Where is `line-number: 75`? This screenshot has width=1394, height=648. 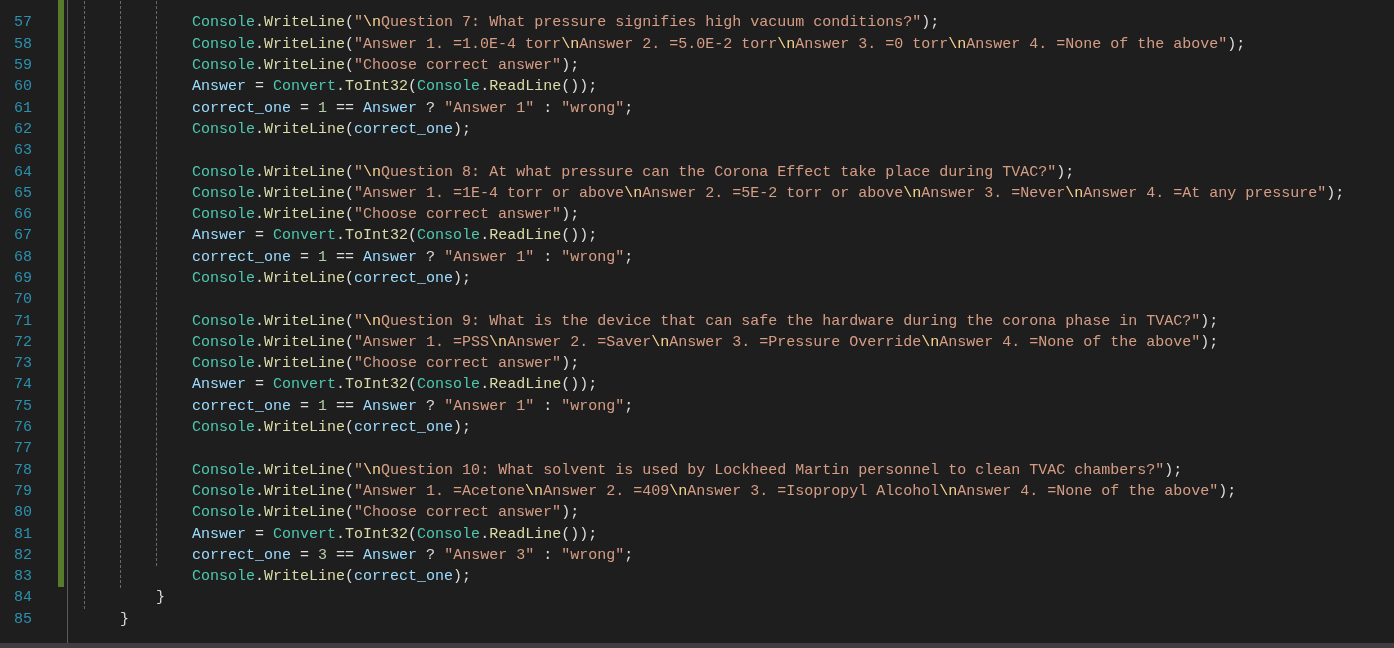 line-number: 75 is located at coordinates (22, 406).